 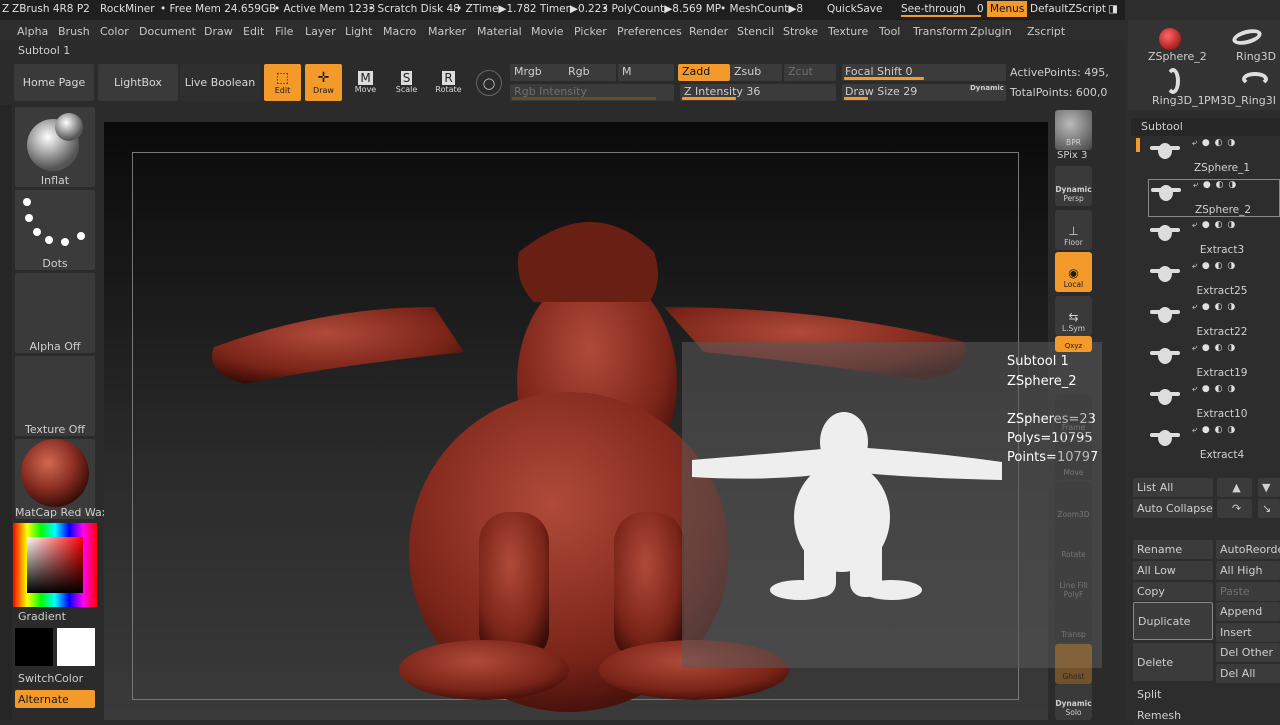 What do you see at coordinates (1248, 652) in the screenshot?
I see `del-other-button: Del Other` at bounding box center [1248, 652].